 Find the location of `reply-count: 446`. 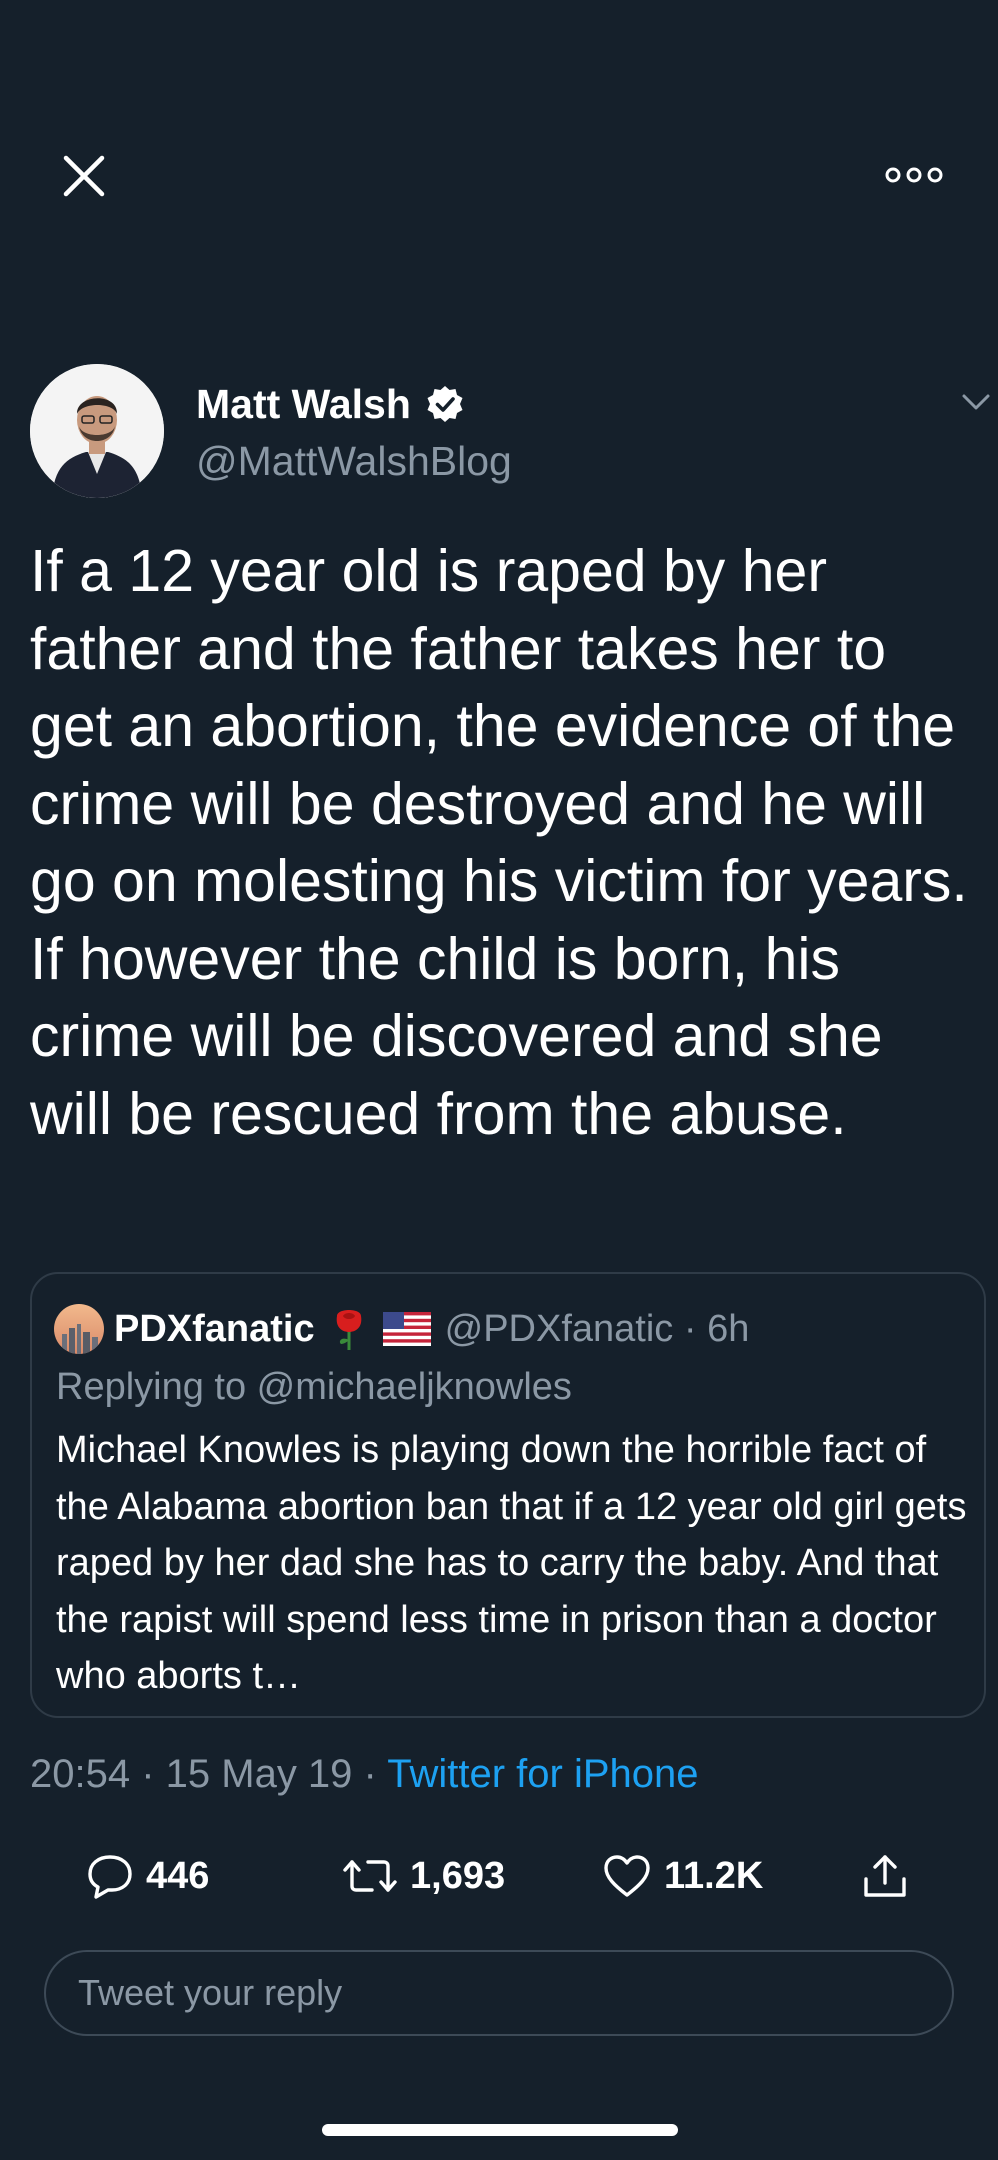

reply-count: 446 is located at coordinates (178, 1875).